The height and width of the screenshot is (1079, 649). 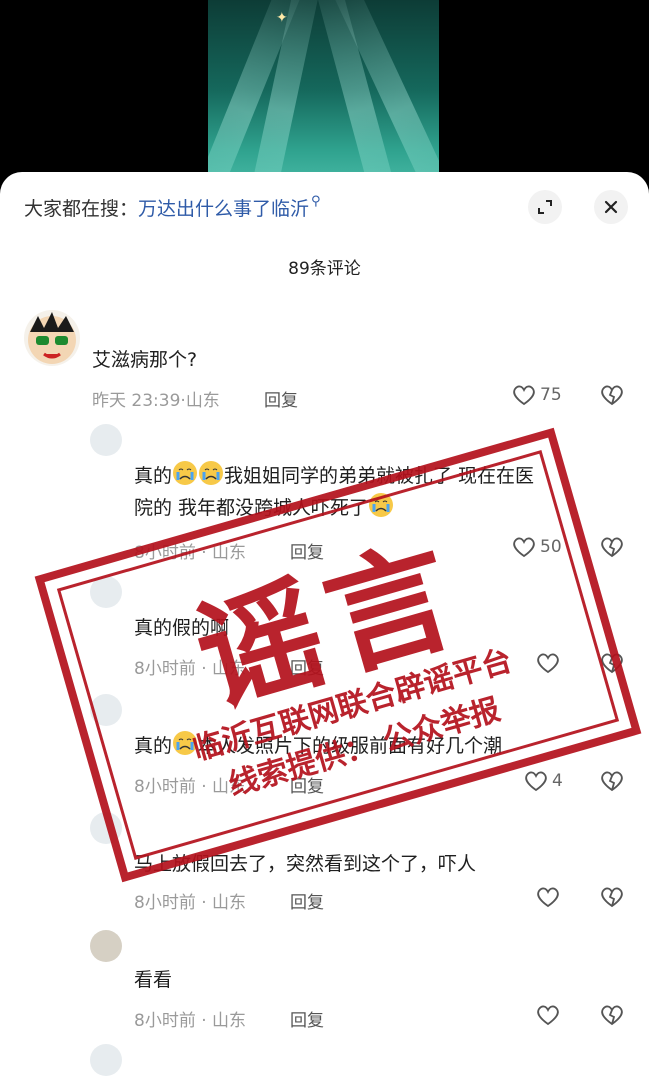 What do you see at coordinates (324, 269) in the screenshot?
I see `comment-count: 89条评论` at bounding box center [324, 269].